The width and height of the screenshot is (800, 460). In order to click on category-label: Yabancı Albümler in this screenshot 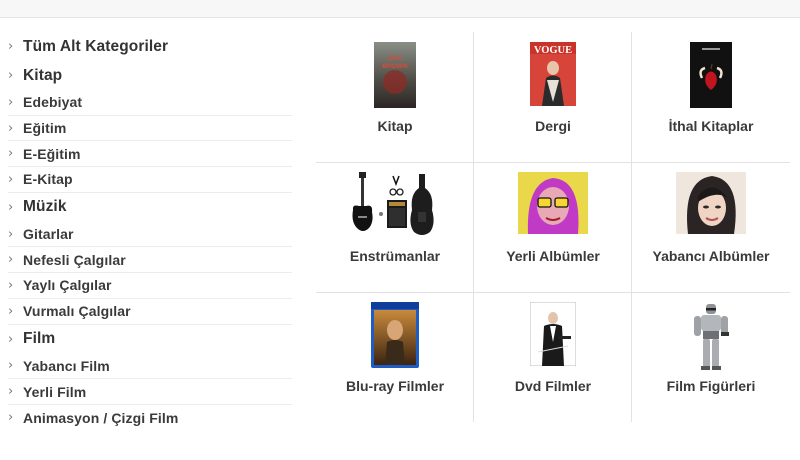, I will do `click(711, 256)`.